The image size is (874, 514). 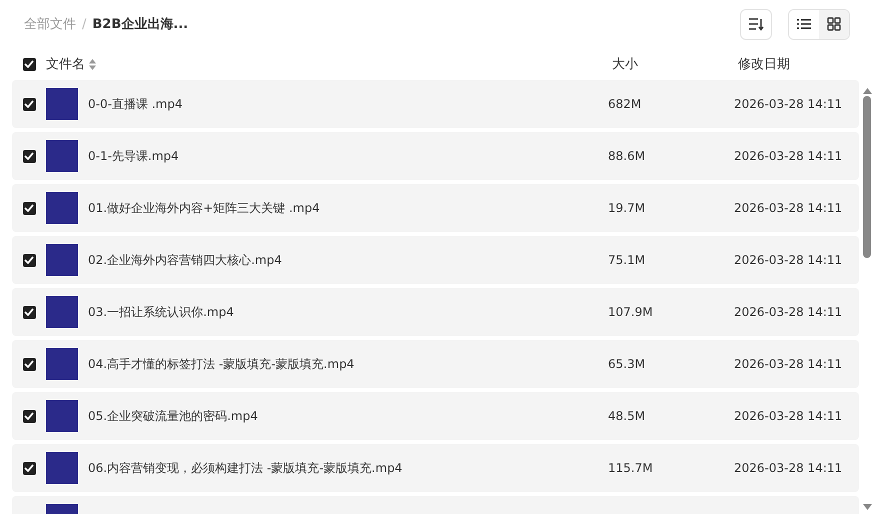 What do you see at coordinates (134, 156) in the screenshot?
I see `file-name: 0-1-先导课.mp4` at bounding box center [134, 156].